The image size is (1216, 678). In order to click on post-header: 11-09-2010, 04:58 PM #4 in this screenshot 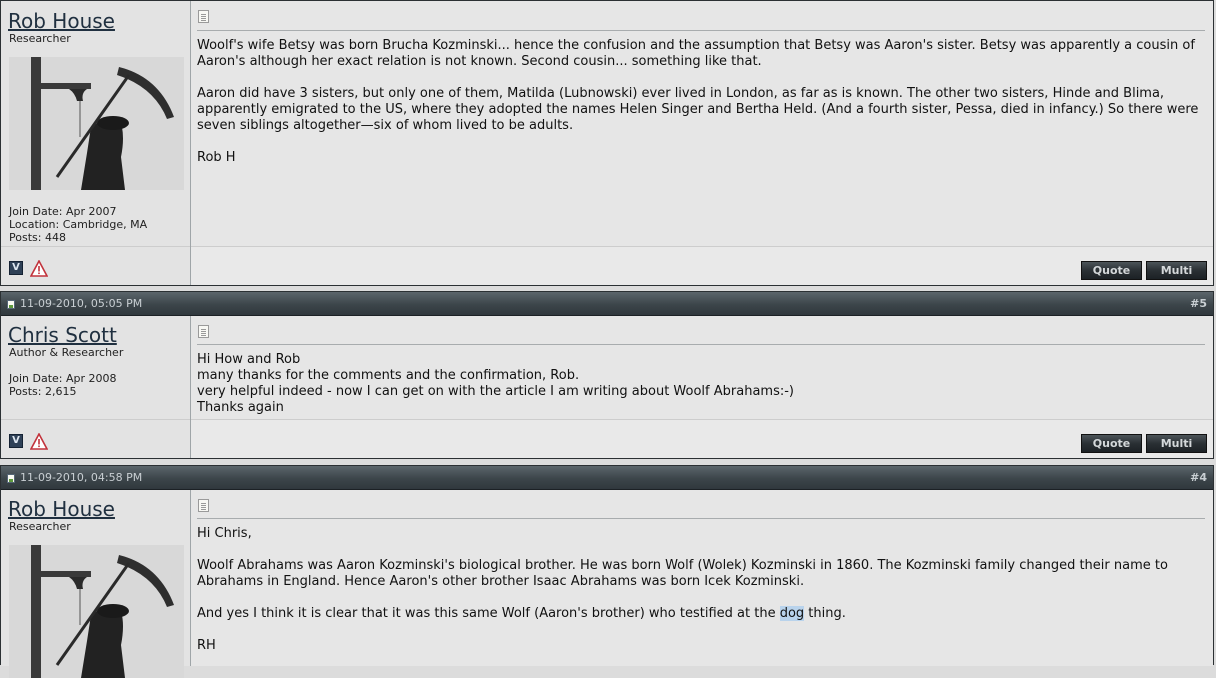, I will do `click(607, 478)`.